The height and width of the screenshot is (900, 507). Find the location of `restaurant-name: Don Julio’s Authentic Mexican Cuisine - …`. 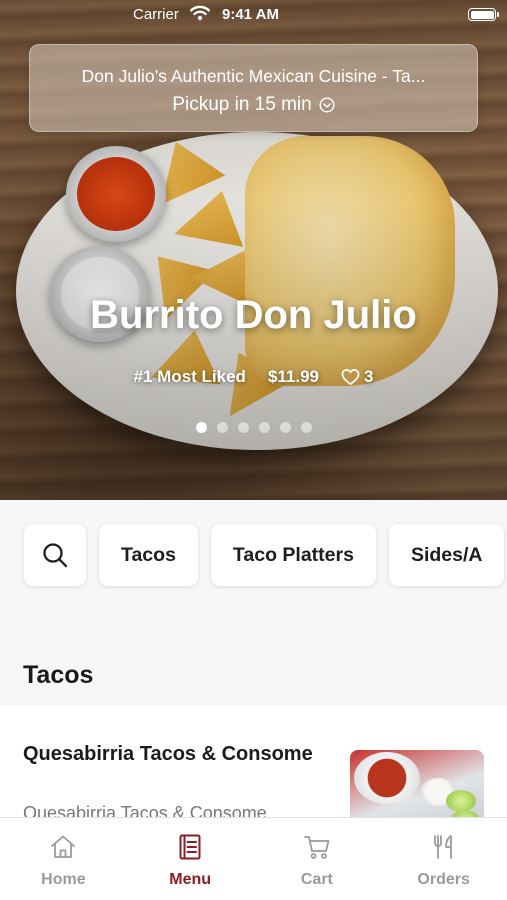

restaurant-name: Don Julio’s Authentic Mexican Cuisine - … is located at coordinates (253, 76).